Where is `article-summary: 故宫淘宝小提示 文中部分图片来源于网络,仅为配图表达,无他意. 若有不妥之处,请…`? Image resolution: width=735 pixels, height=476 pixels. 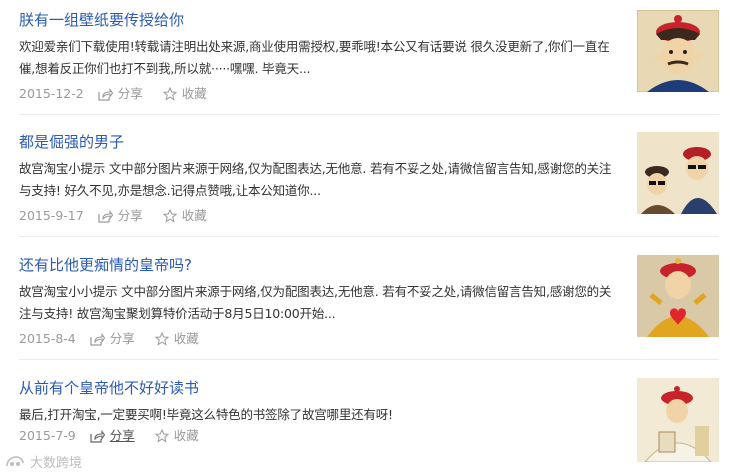
article-summary: 故宫淘宝小提示 文中部分图片来源于网络,仅为配图表达,无他意. 若有不妥之处,请… is located at coordinates (315, 179).